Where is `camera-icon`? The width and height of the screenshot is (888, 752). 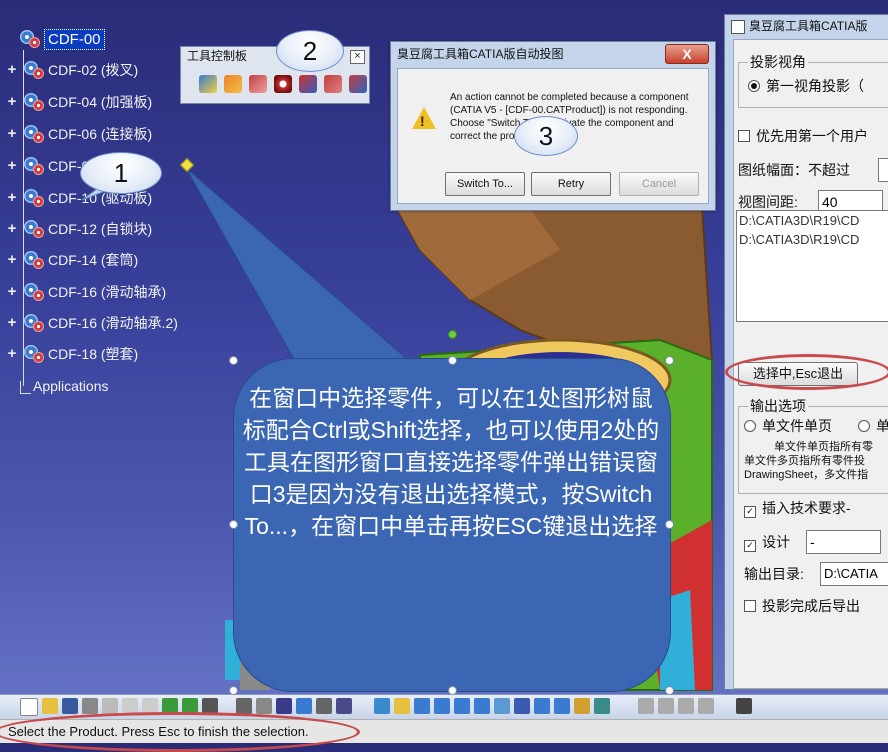
camera-icon is located at coordinates (744, 706).